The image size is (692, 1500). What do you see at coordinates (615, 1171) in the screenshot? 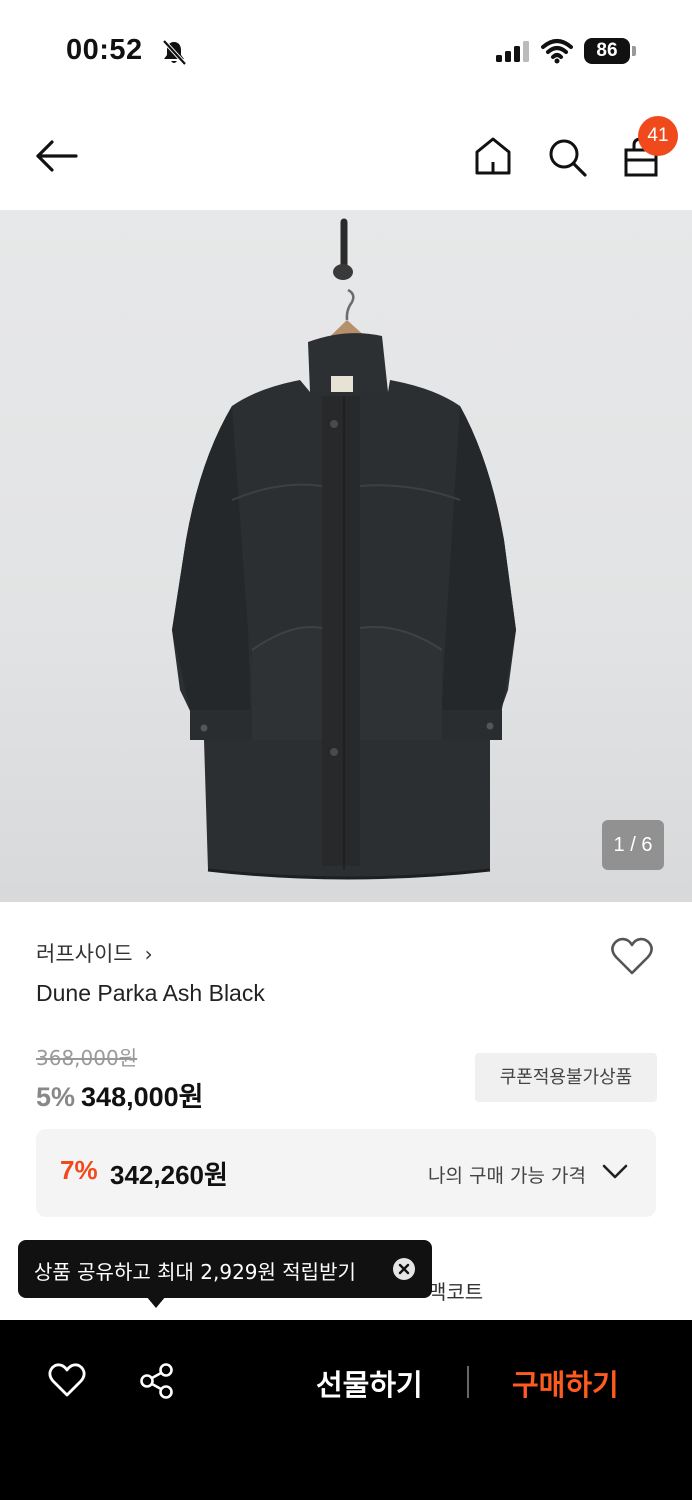
I see `chevron-down-icon` at bounding box center [615, 1171].